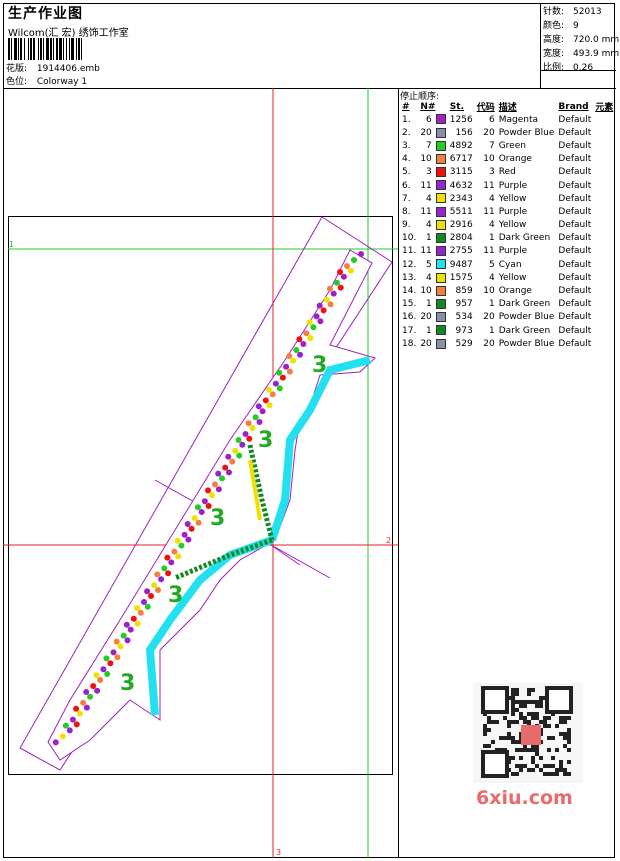  Describe the element at coordinates (524, 798) in the screenshot. I see `watermark: 6xiu.com` at that location.